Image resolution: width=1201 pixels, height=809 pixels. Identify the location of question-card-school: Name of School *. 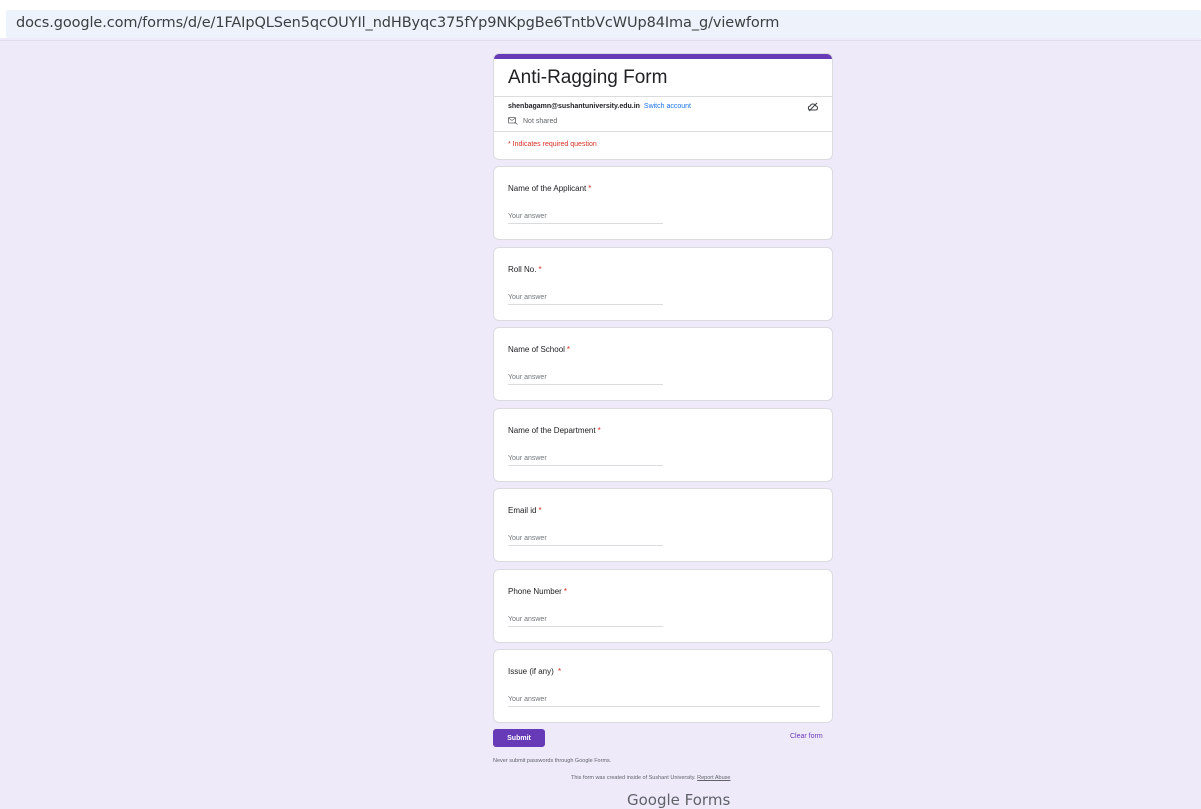
(663, 364).